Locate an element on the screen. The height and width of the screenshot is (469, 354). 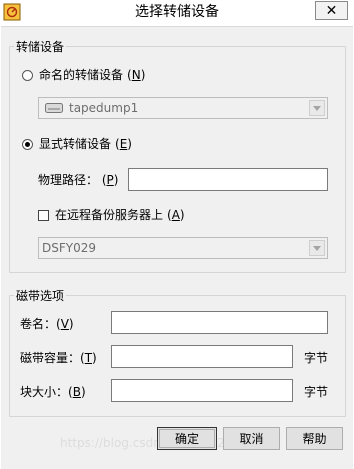
block-size-label-row: 块大小：(B) is located at coordinates (53, 392).